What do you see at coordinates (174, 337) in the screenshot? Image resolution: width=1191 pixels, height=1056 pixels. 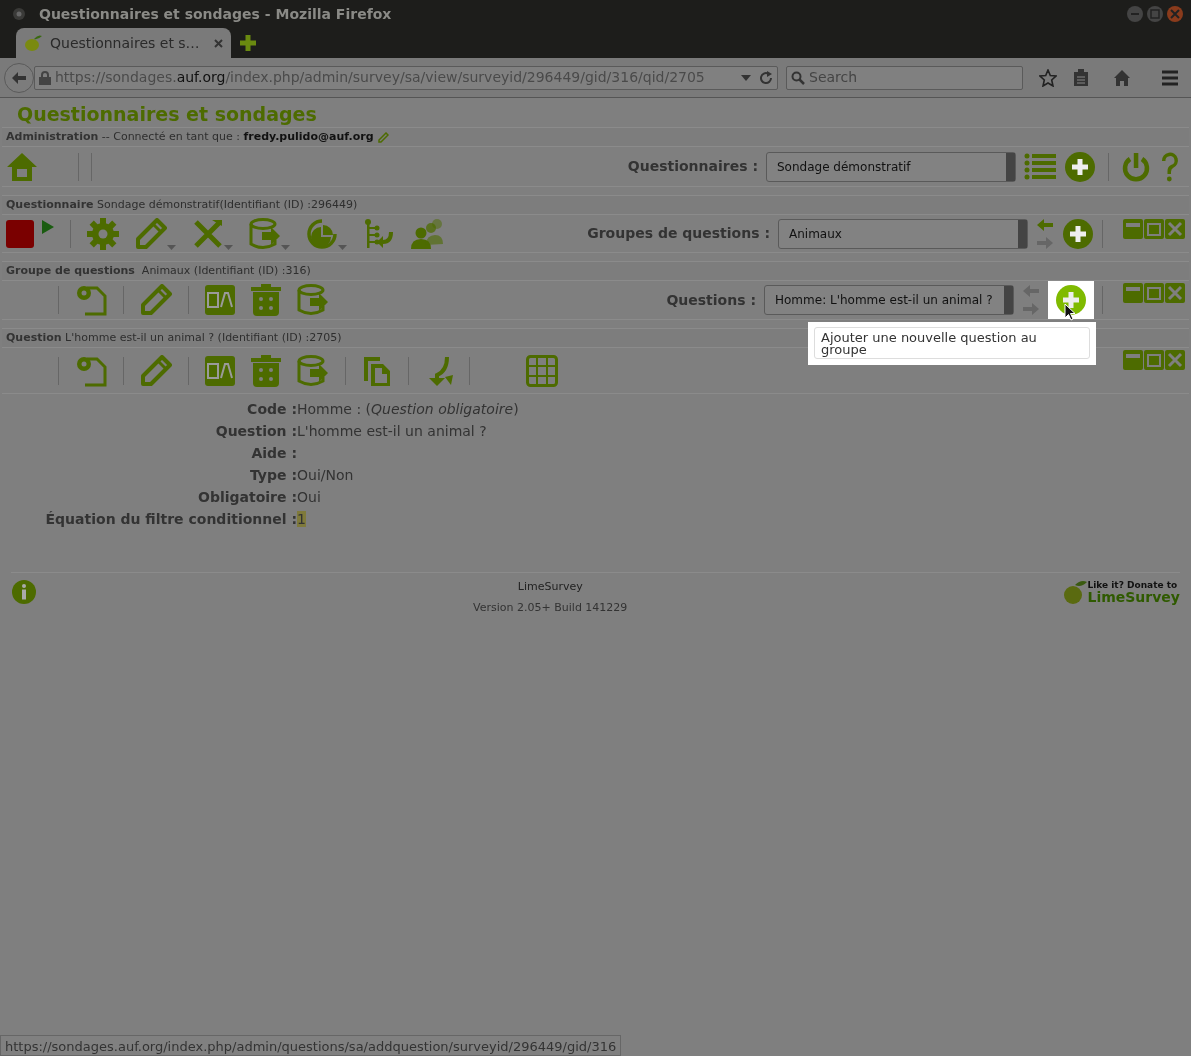 I see `section-heading: Question L'homme est-il un animal ? (Identifiant (ID) :2705)` at bounding box center [174, 337].